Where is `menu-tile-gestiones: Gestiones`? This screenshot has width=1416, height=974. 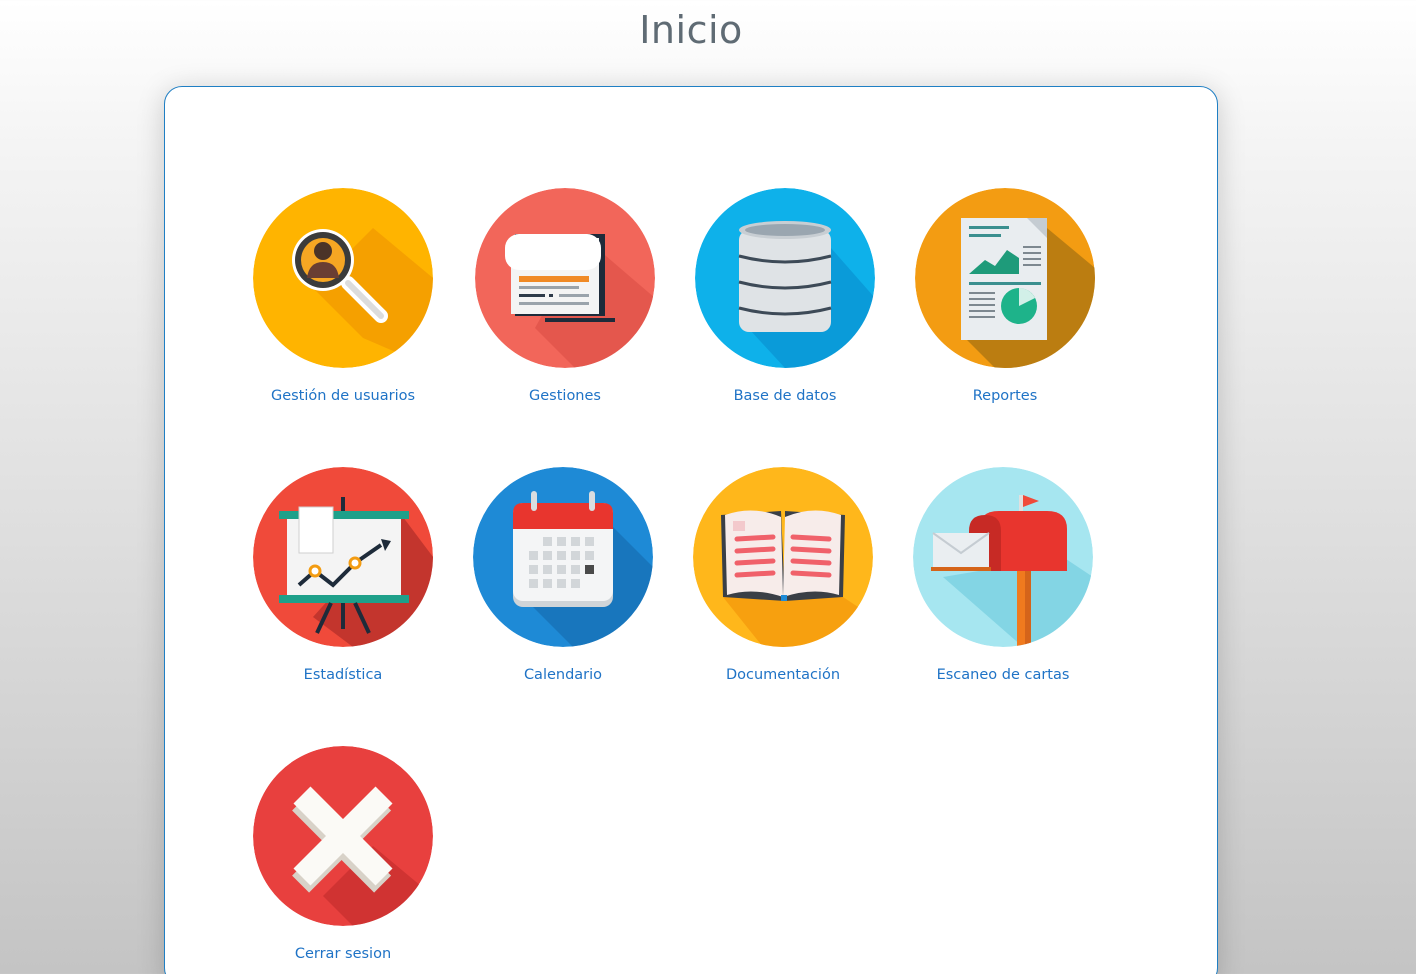
menu-tile-gestiones: Gestiones is located at coordinates (565, 303).